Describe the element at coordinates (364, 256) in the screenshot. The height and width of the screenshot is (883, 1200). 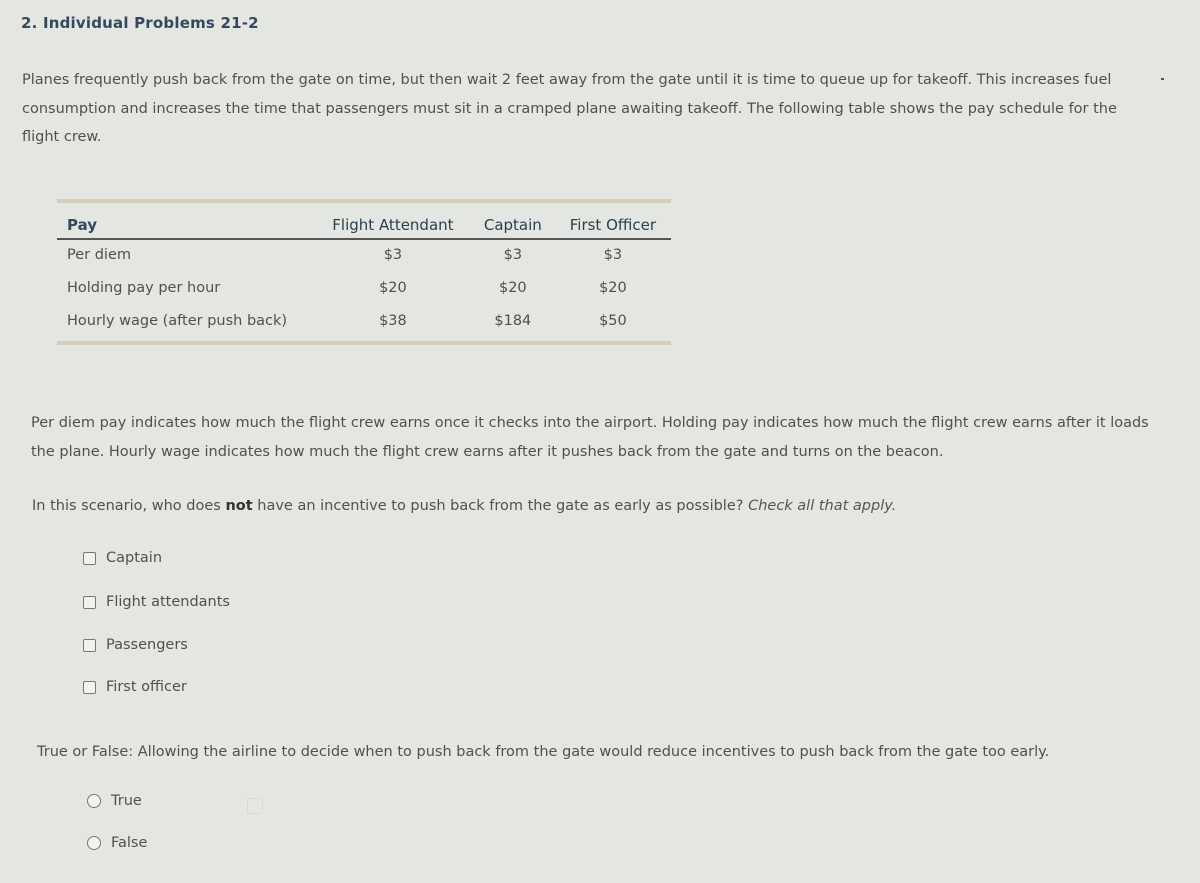
I see `table-row: Per diem $3 $3 $3` at that location.